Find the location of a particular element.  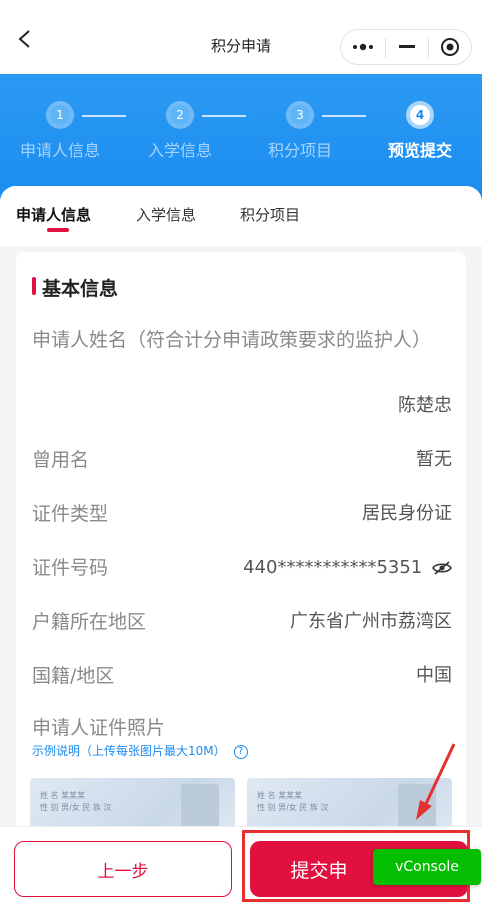

step-number: 1 is located at coordinates (60, 115).